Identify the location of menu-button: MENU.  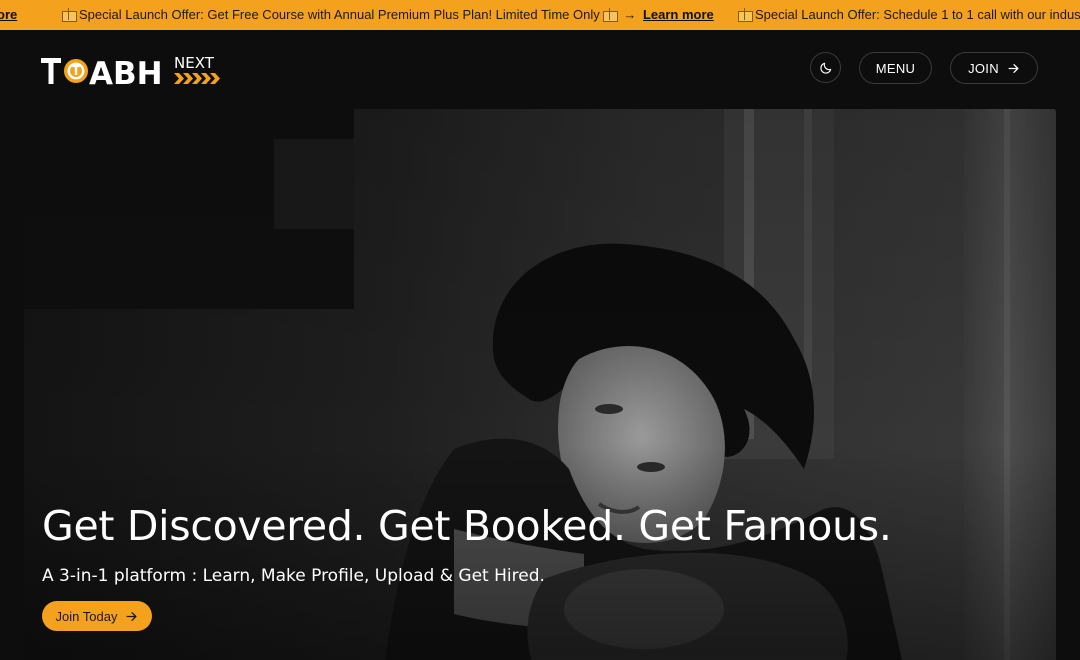
(895, 68).